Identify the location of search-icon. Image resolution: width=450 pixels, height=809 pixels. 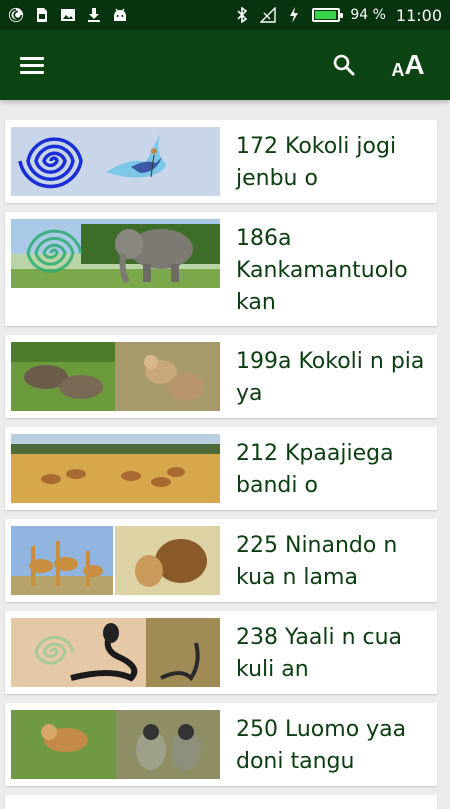
(344, 65).